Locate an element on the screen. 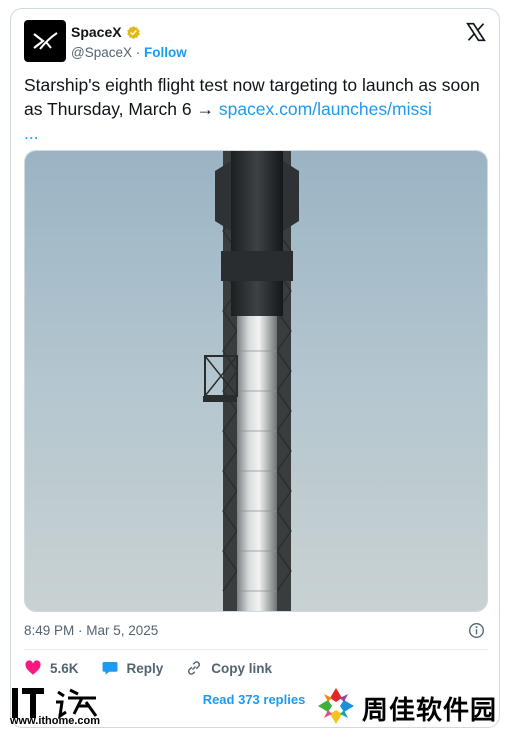  ithome-url: www.ithome.com is located at coordinates (55, 721).